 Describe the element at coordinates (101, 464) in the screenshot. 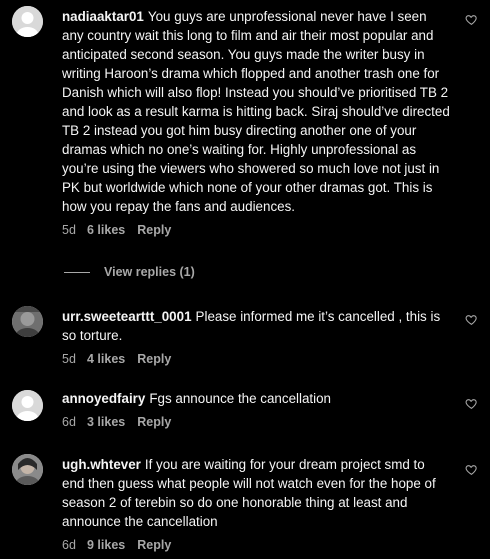

I see `comment-username: ugh.whtever` at that location.